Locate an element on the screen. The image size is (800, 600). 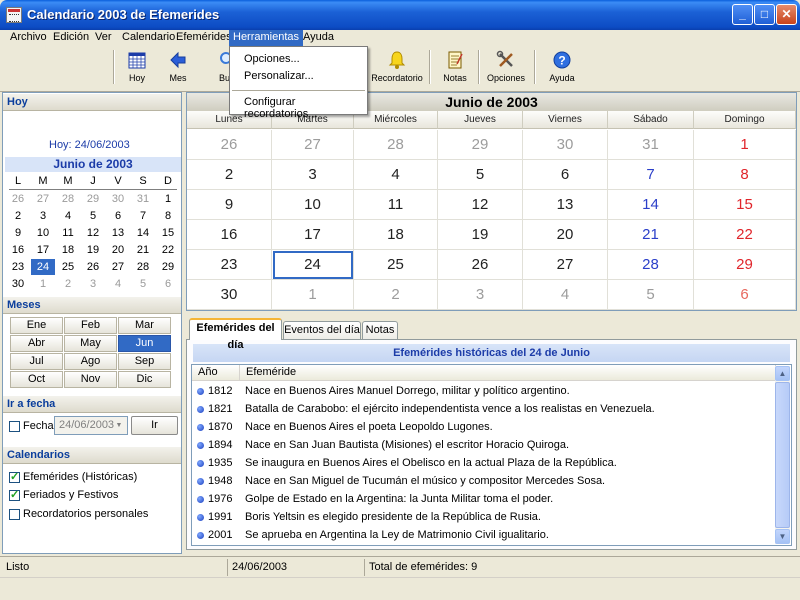
mini-day-cell: 18 is located at coordinates (68, 250).